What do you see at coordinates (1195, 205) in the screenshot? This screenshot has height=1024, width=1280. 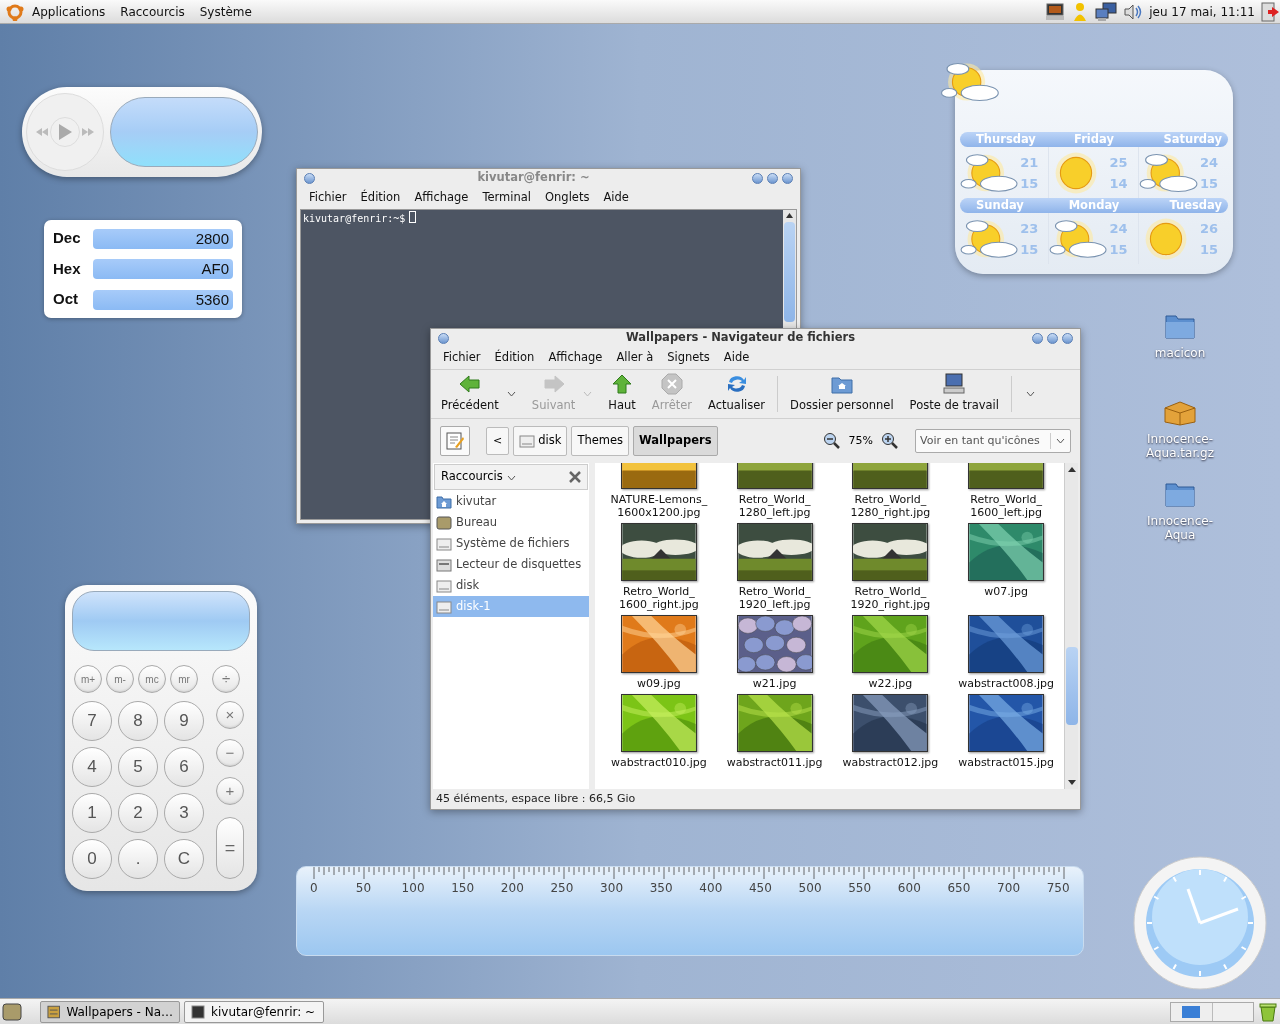 I see `day-label: Tuesday` at bounding box center [1195, 205].